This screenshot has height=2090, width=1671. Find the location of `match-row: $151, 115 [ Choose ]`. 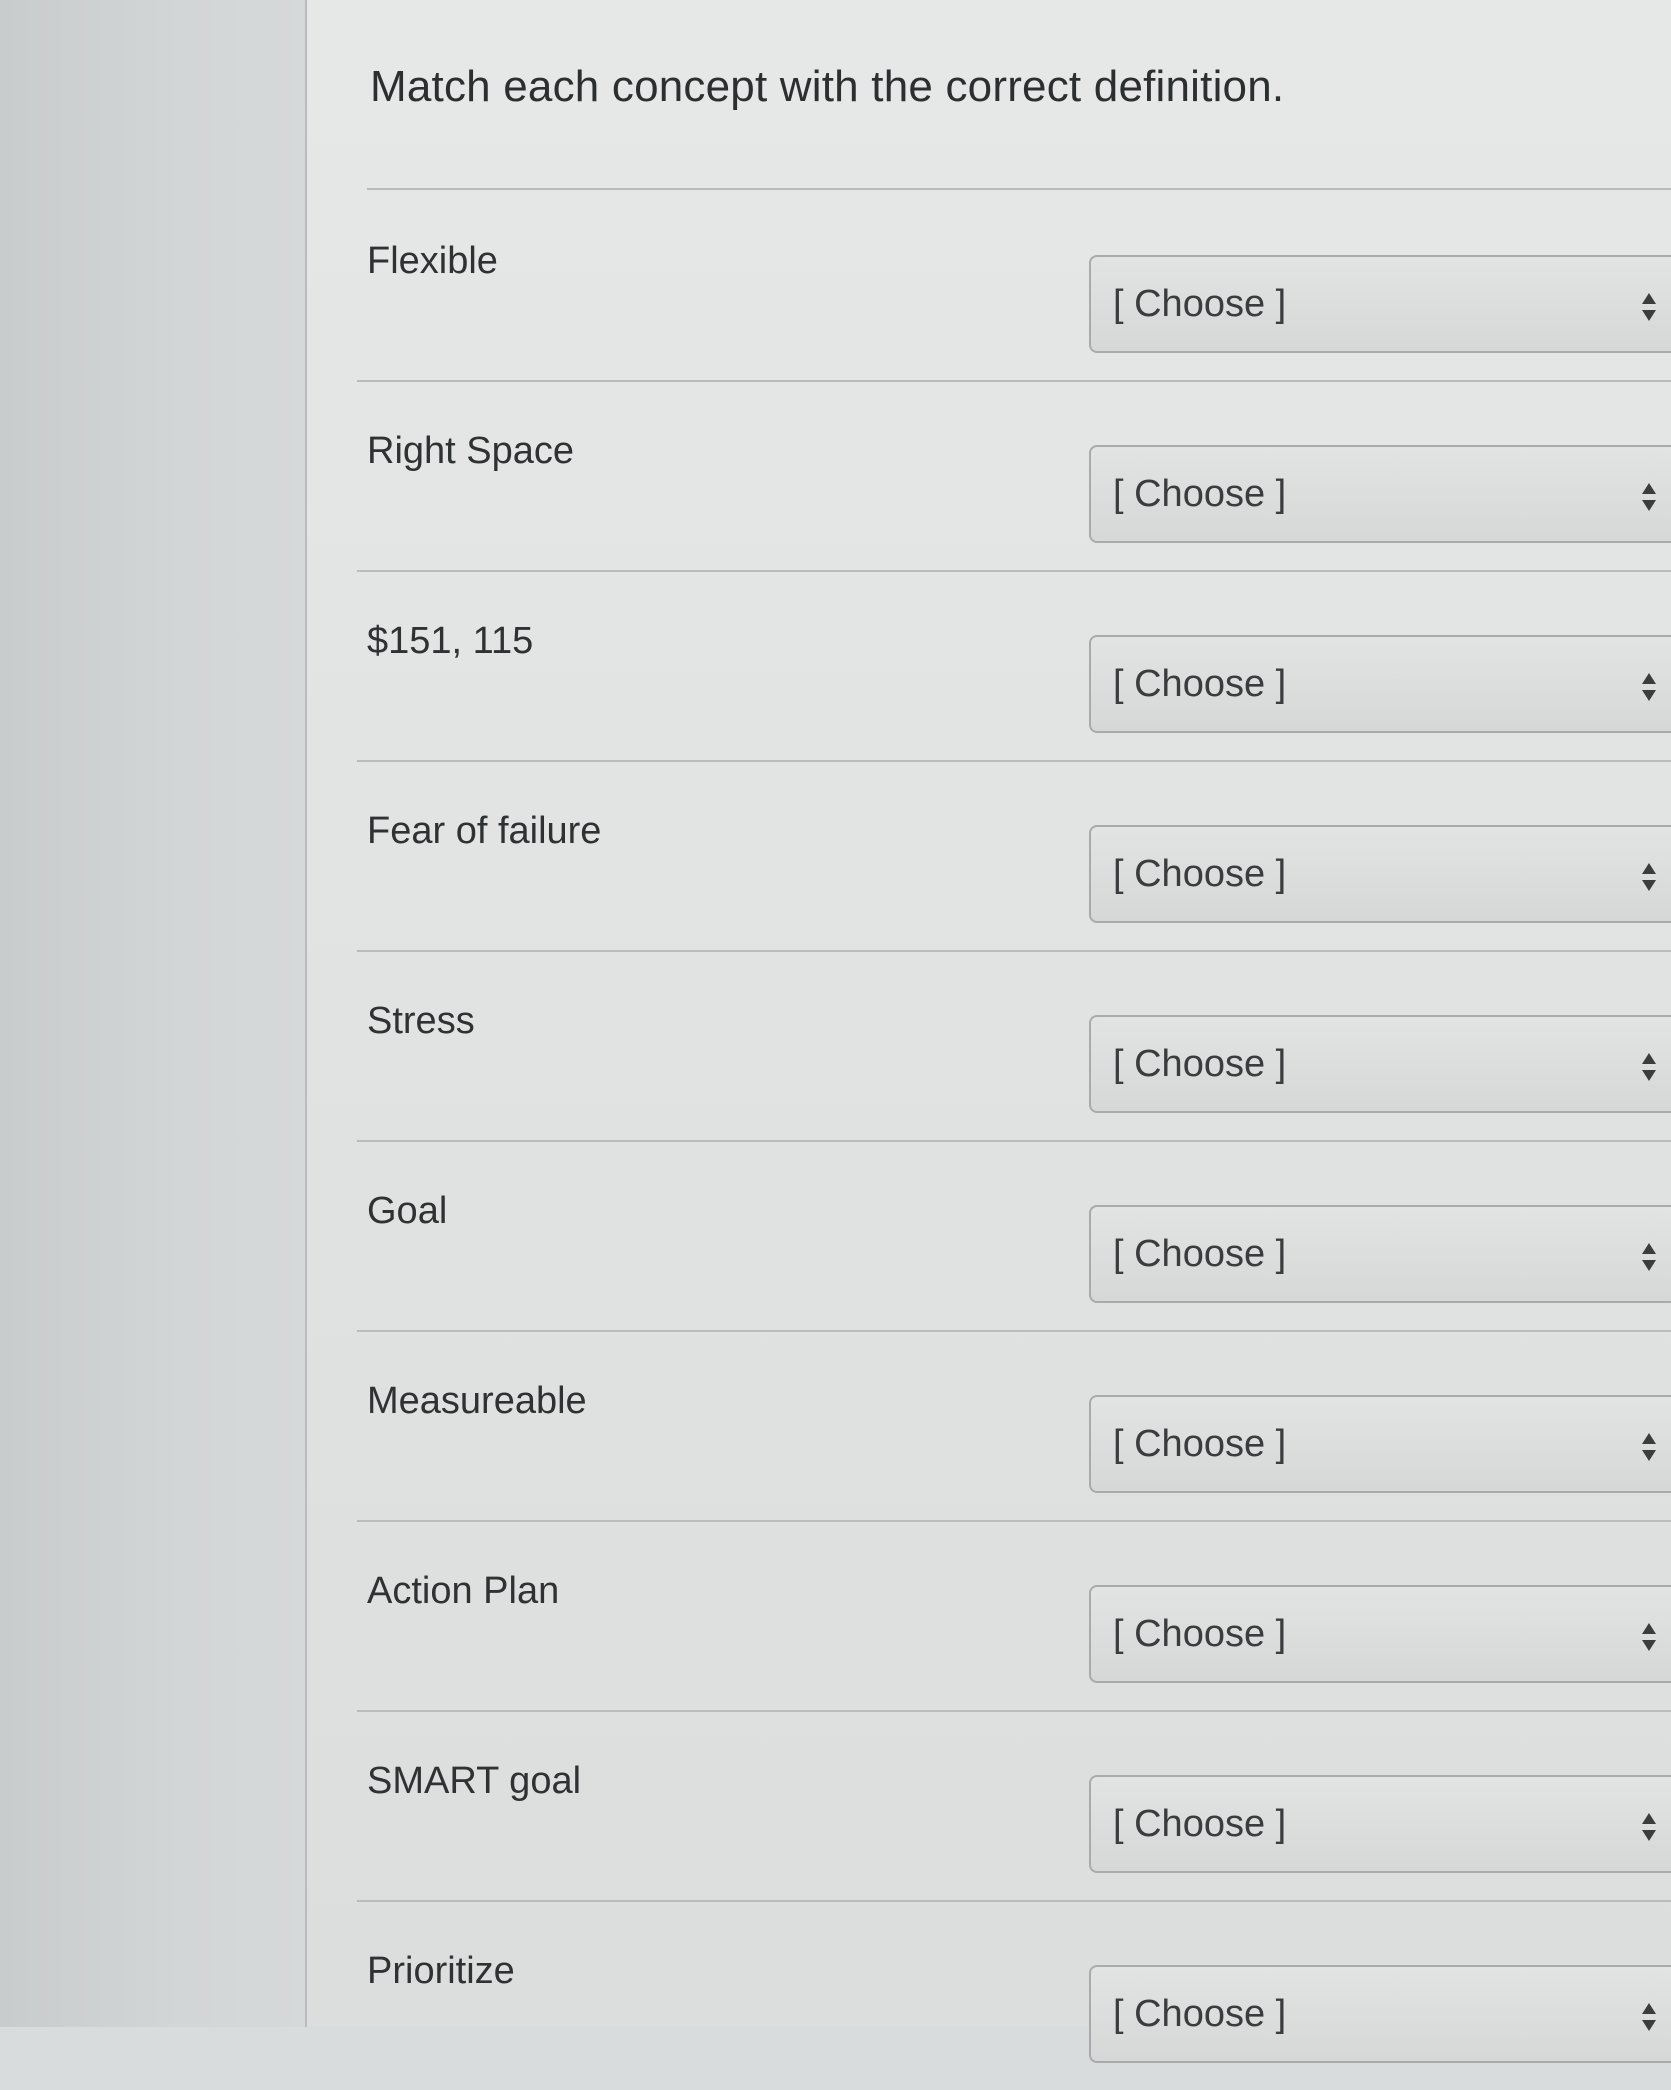

match-row: $151, 115 [ Choose ] is located at coordinates (1014, 666).